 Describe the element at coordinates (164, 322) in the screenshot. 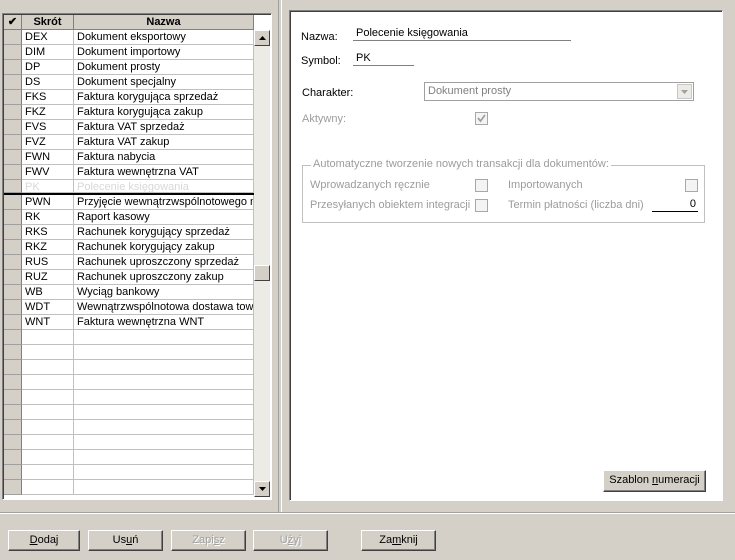

I see `row-name: Faktura wewnętrzna WNT` at that location.